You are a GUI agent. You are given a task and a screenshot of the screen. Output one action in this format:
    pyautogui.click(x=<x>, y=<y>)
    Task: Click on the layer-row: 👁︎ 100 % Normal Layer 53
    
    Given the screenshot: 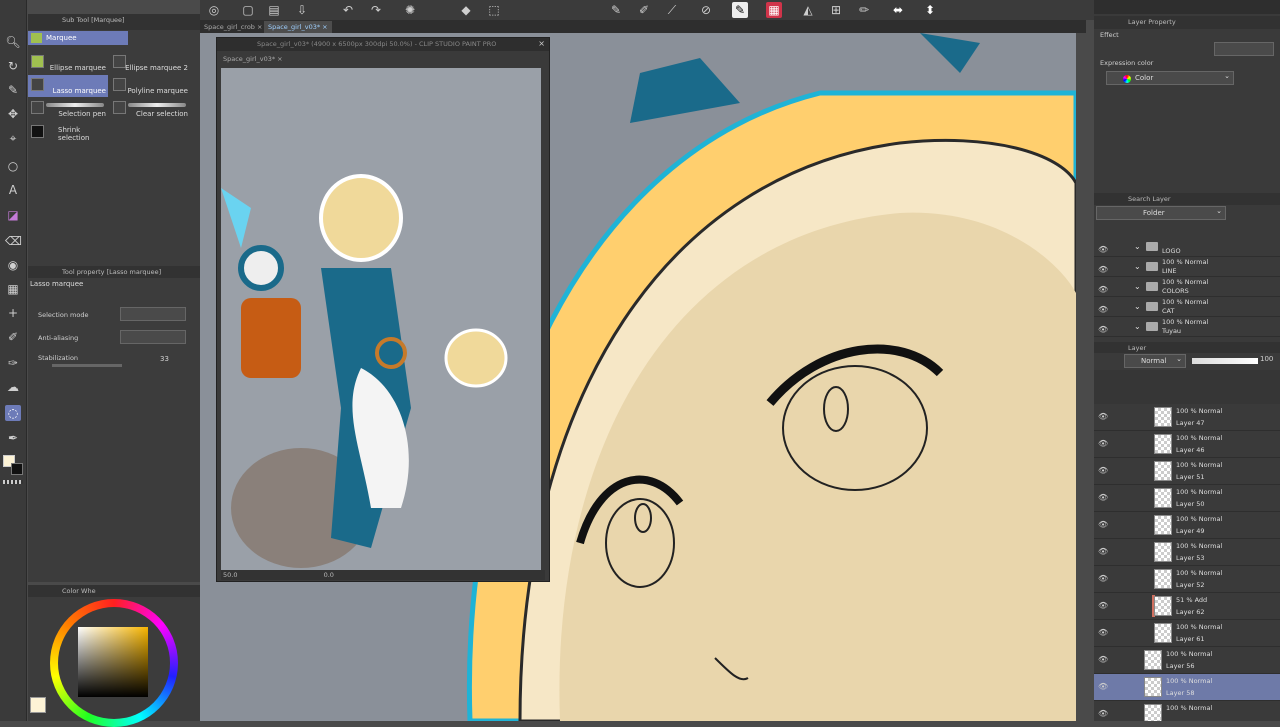 What is the action you would take?
    pyautogui.click(x=1187, y=552)
    